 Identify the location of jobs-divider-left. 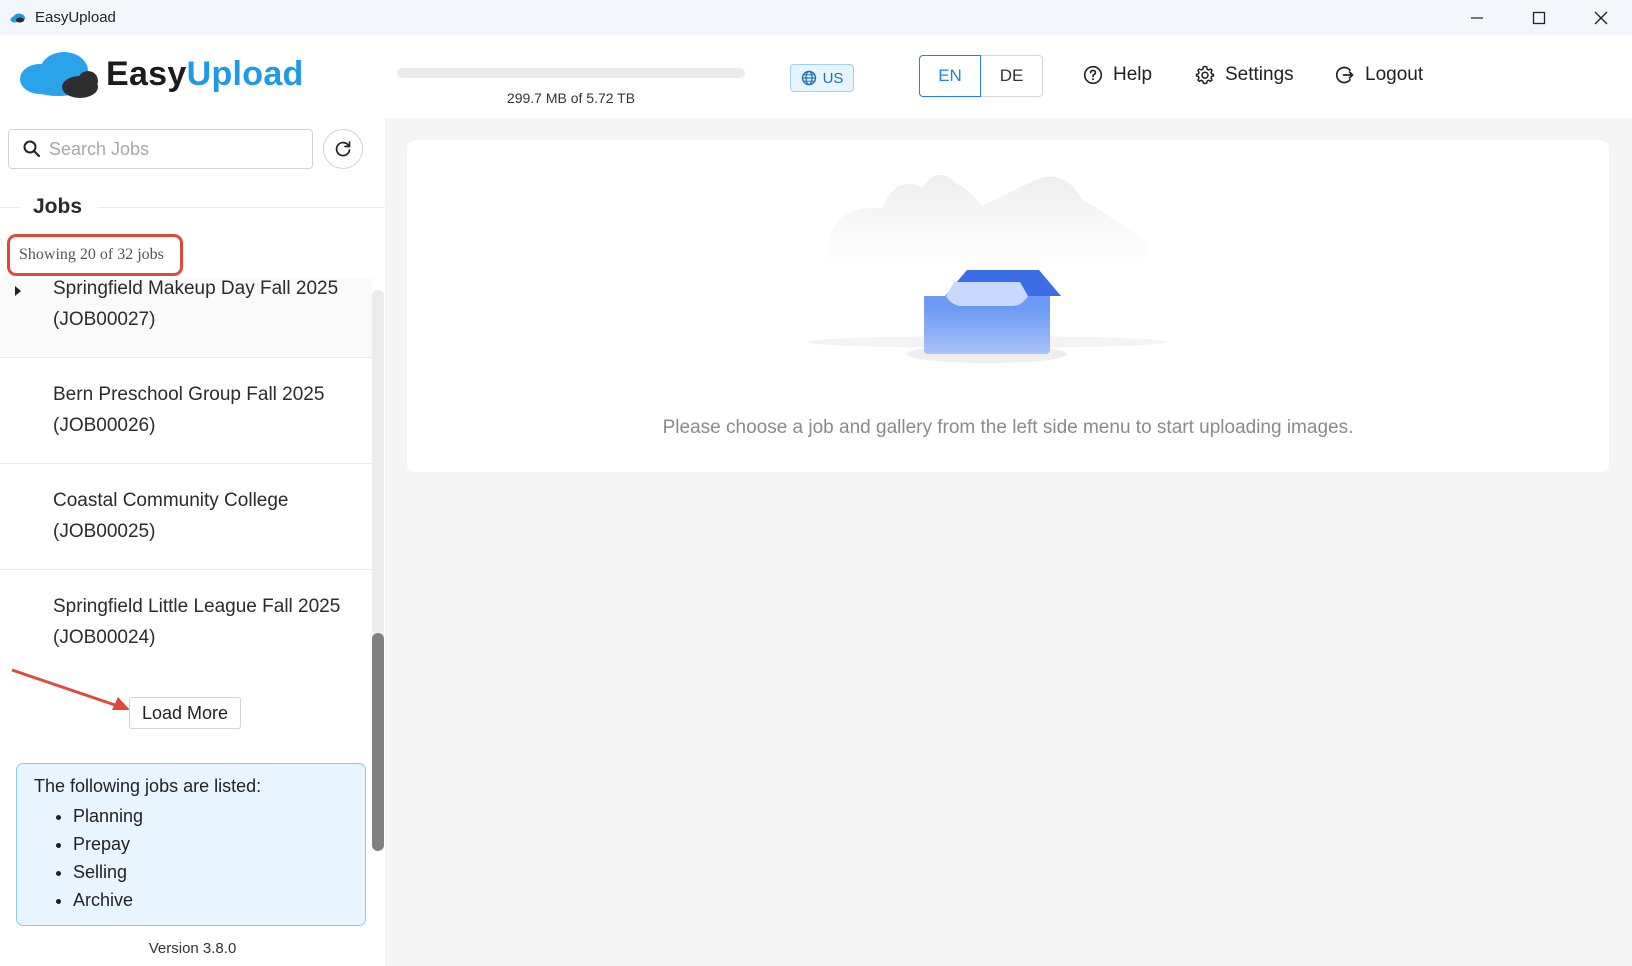
(10, 207).